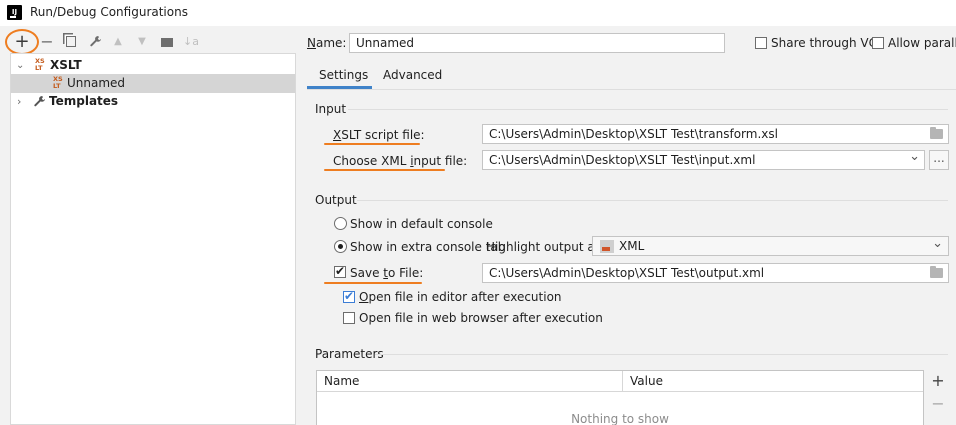  Describe the element at coordinates (400, 161) in the screenshot. I see `xml-input-label: Choose XML input file:` at that location.